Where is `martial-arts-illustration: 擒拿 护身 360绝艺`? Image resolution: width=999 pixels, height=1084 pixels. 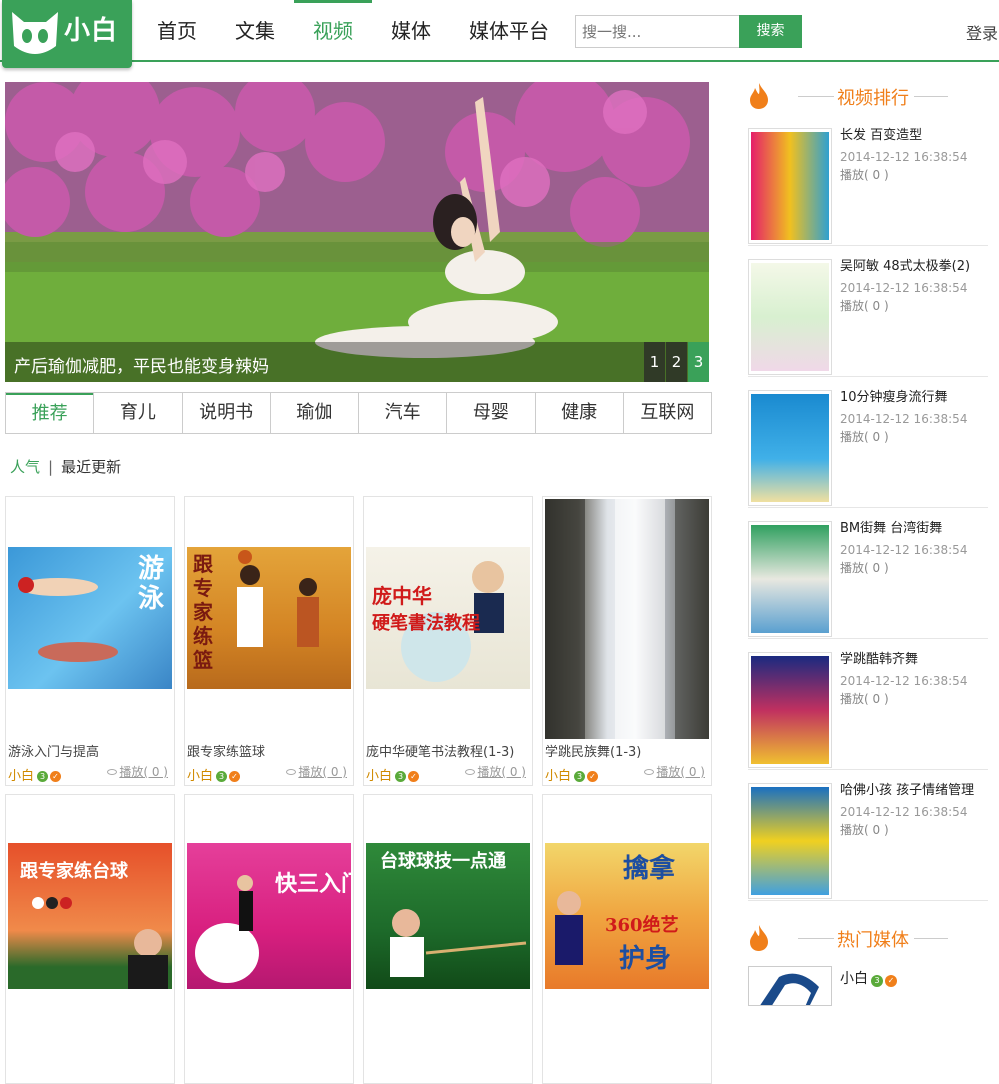
martial-arts-illustration: 擒拿 护身 360绝艺 is located at coordinates (617, 913).